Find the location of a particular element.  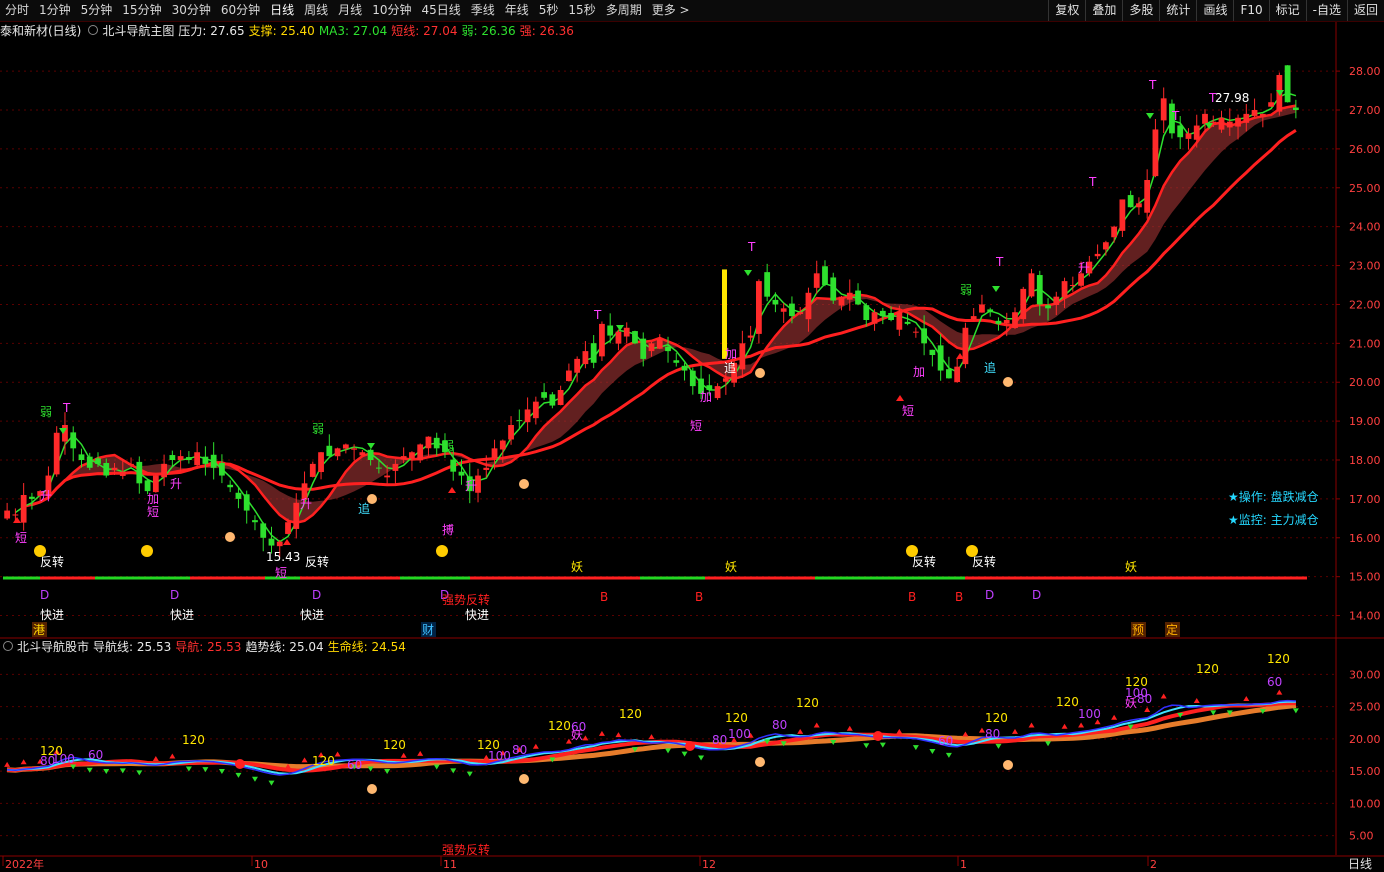

chart-annotation: 弱 is located at coordinates (448, 446).